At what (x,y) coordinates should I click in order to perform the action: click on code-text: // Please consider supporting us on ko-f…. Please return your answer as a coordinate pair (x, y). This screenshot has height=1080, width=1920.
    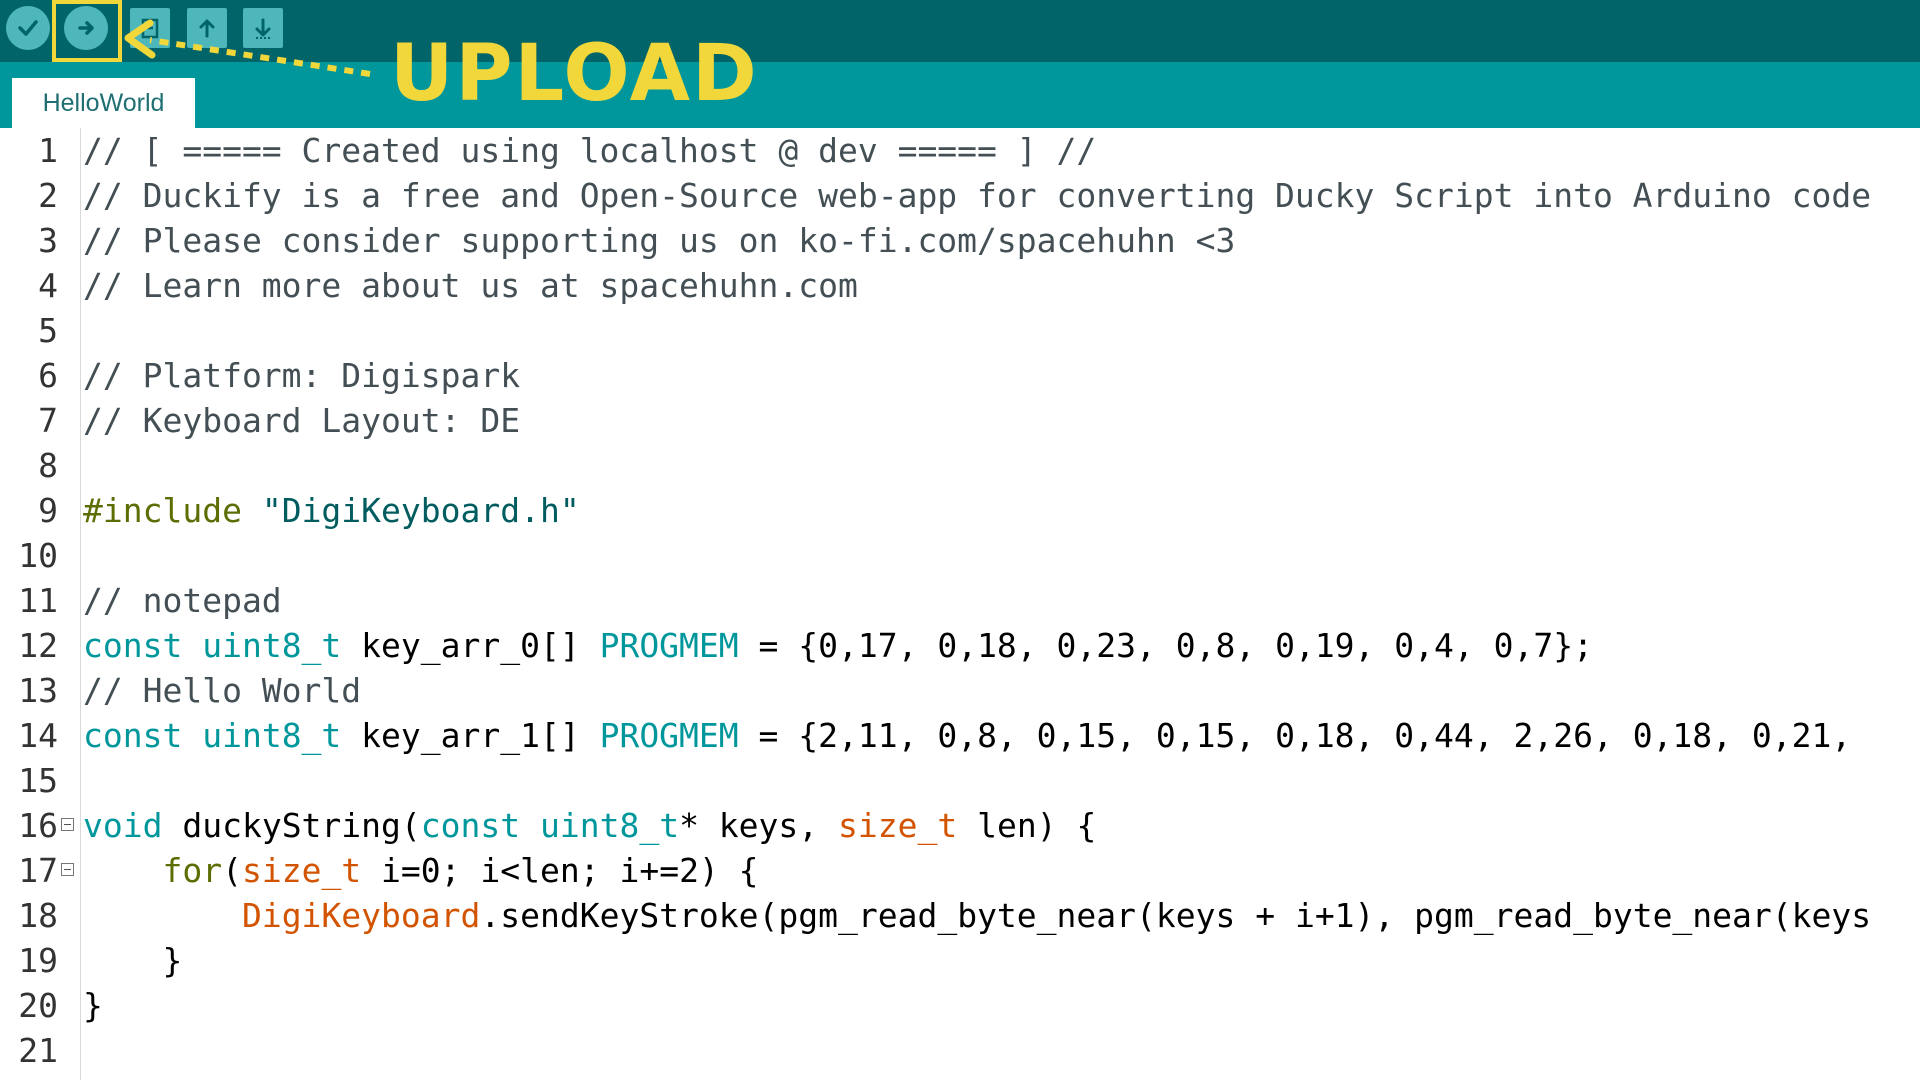
    Looking at the image, I should click on (659, 240).